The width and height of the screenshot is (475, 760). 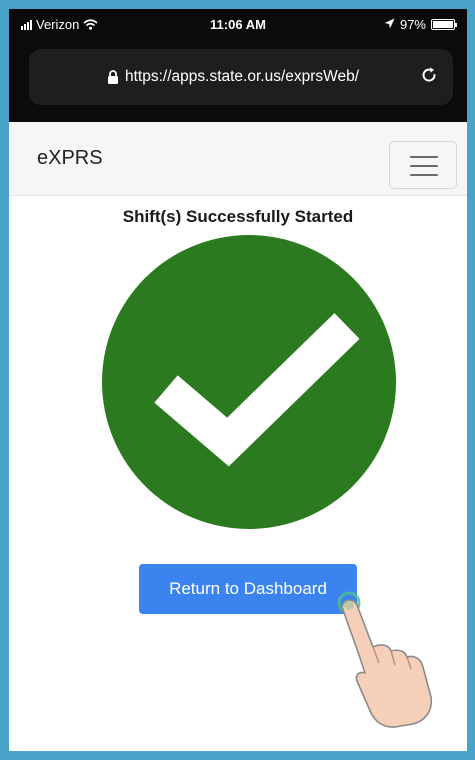 What do you see at coordinates (238, 24) in the screenshot?
I see `status-bar: Verizon 11:06 AM 97%` at bounding box center [238, 24].